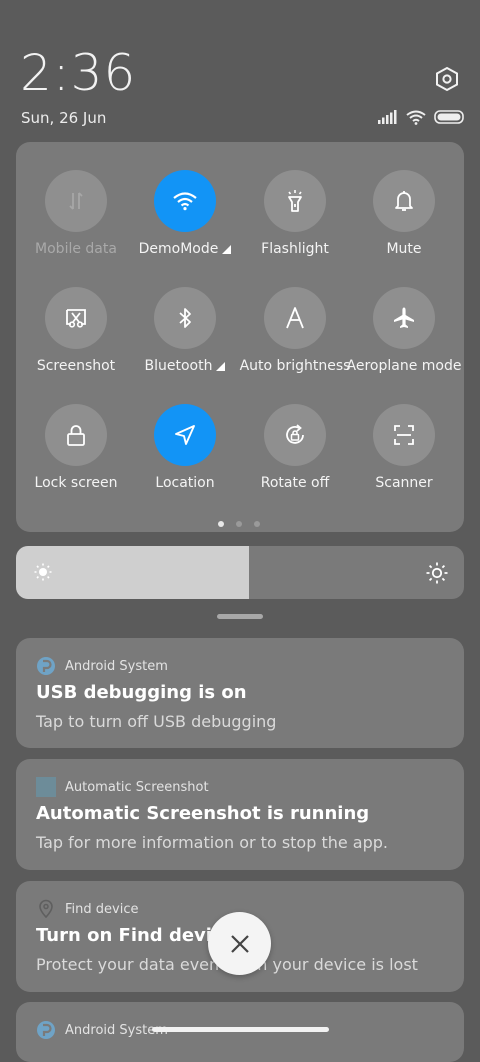 Image resolution: width=480 pixels, height=1062 pixels. I want to click on tile-bluetooth: Bluetooth, so click(185, 330).